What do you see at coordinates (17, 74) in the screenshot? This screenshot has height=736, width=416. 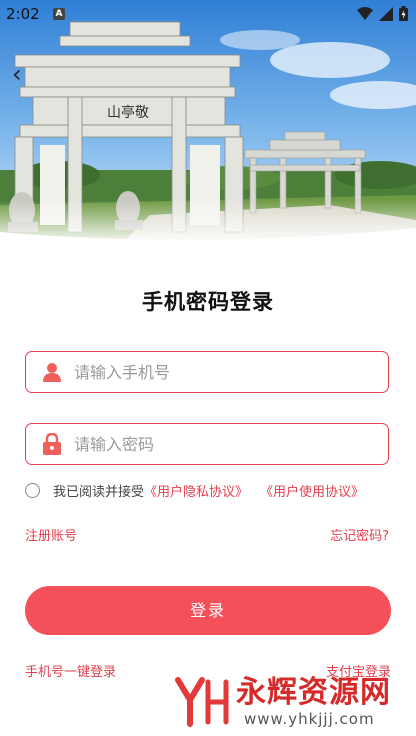 I see `back-arrow-icon: ‹` at bounding box center [17, 74].